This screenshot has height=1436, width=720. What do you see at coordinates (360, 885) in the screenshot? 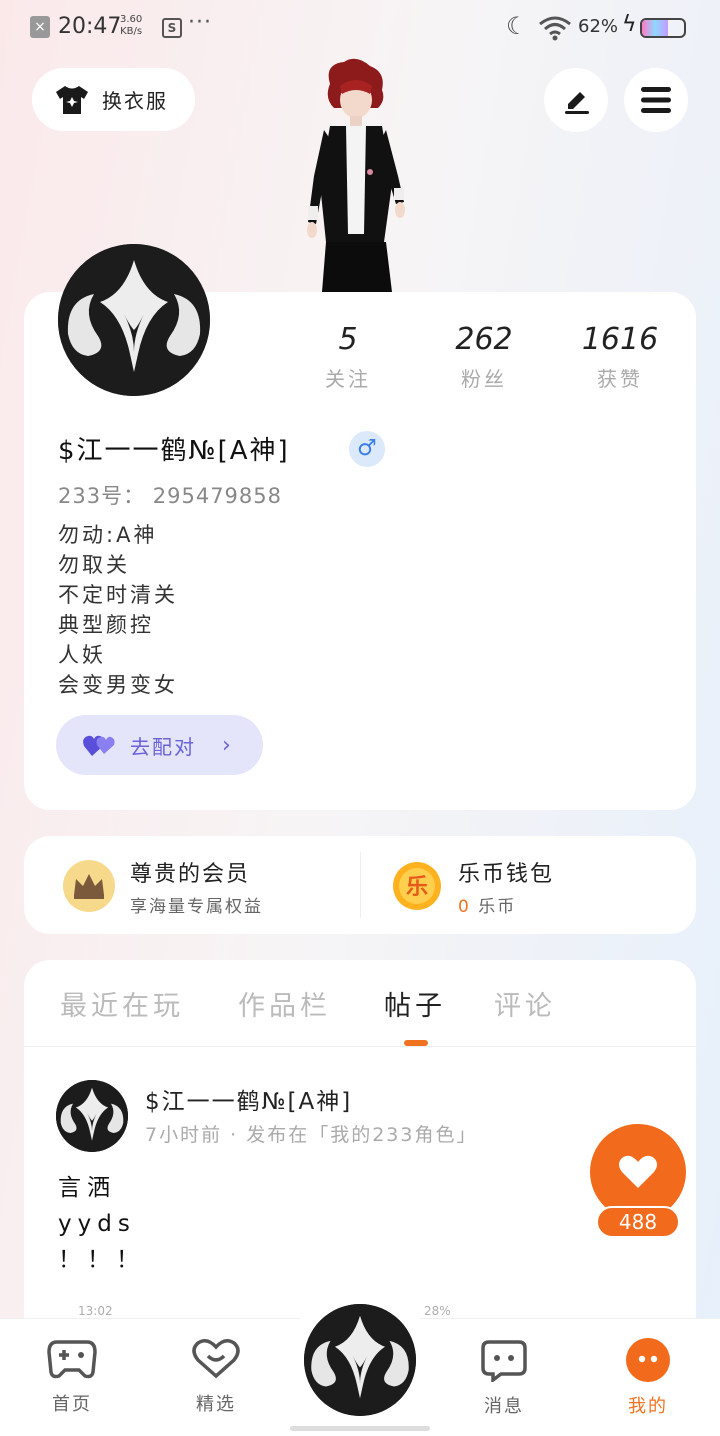
I see `vip-divider` at bounding box center [360, 885].